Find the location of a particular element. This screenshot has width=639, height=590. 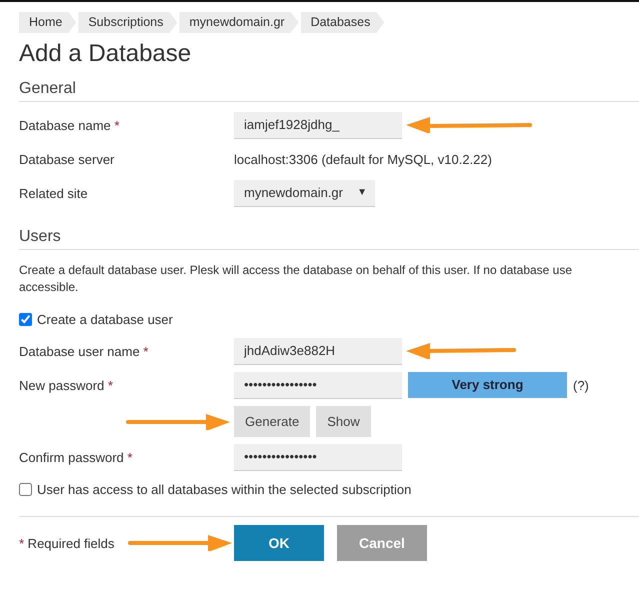

help-link: (?) is located at coordinates (581, 385).